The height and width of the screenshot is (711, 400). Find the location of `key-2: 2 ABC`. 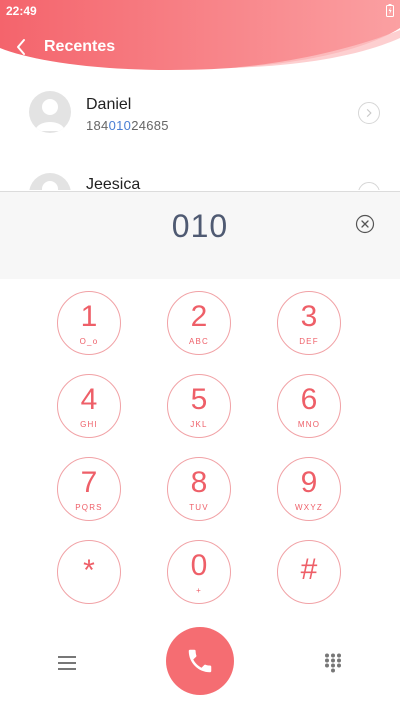

key-2: 2 ABC is located at coordinates (199, 323).